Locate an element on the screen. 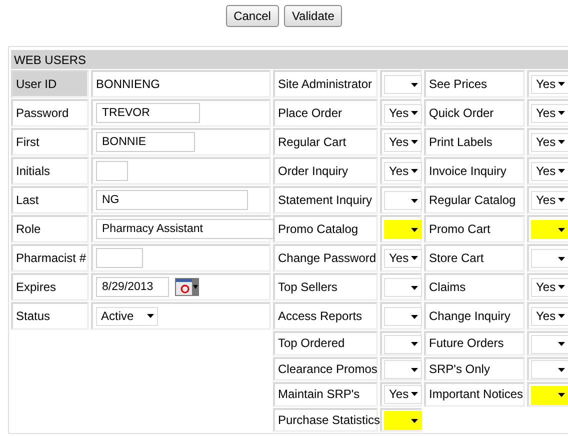 The width and height of the screenshot is (568, 437). dropdown: Active is located at coordinates (127, 316).